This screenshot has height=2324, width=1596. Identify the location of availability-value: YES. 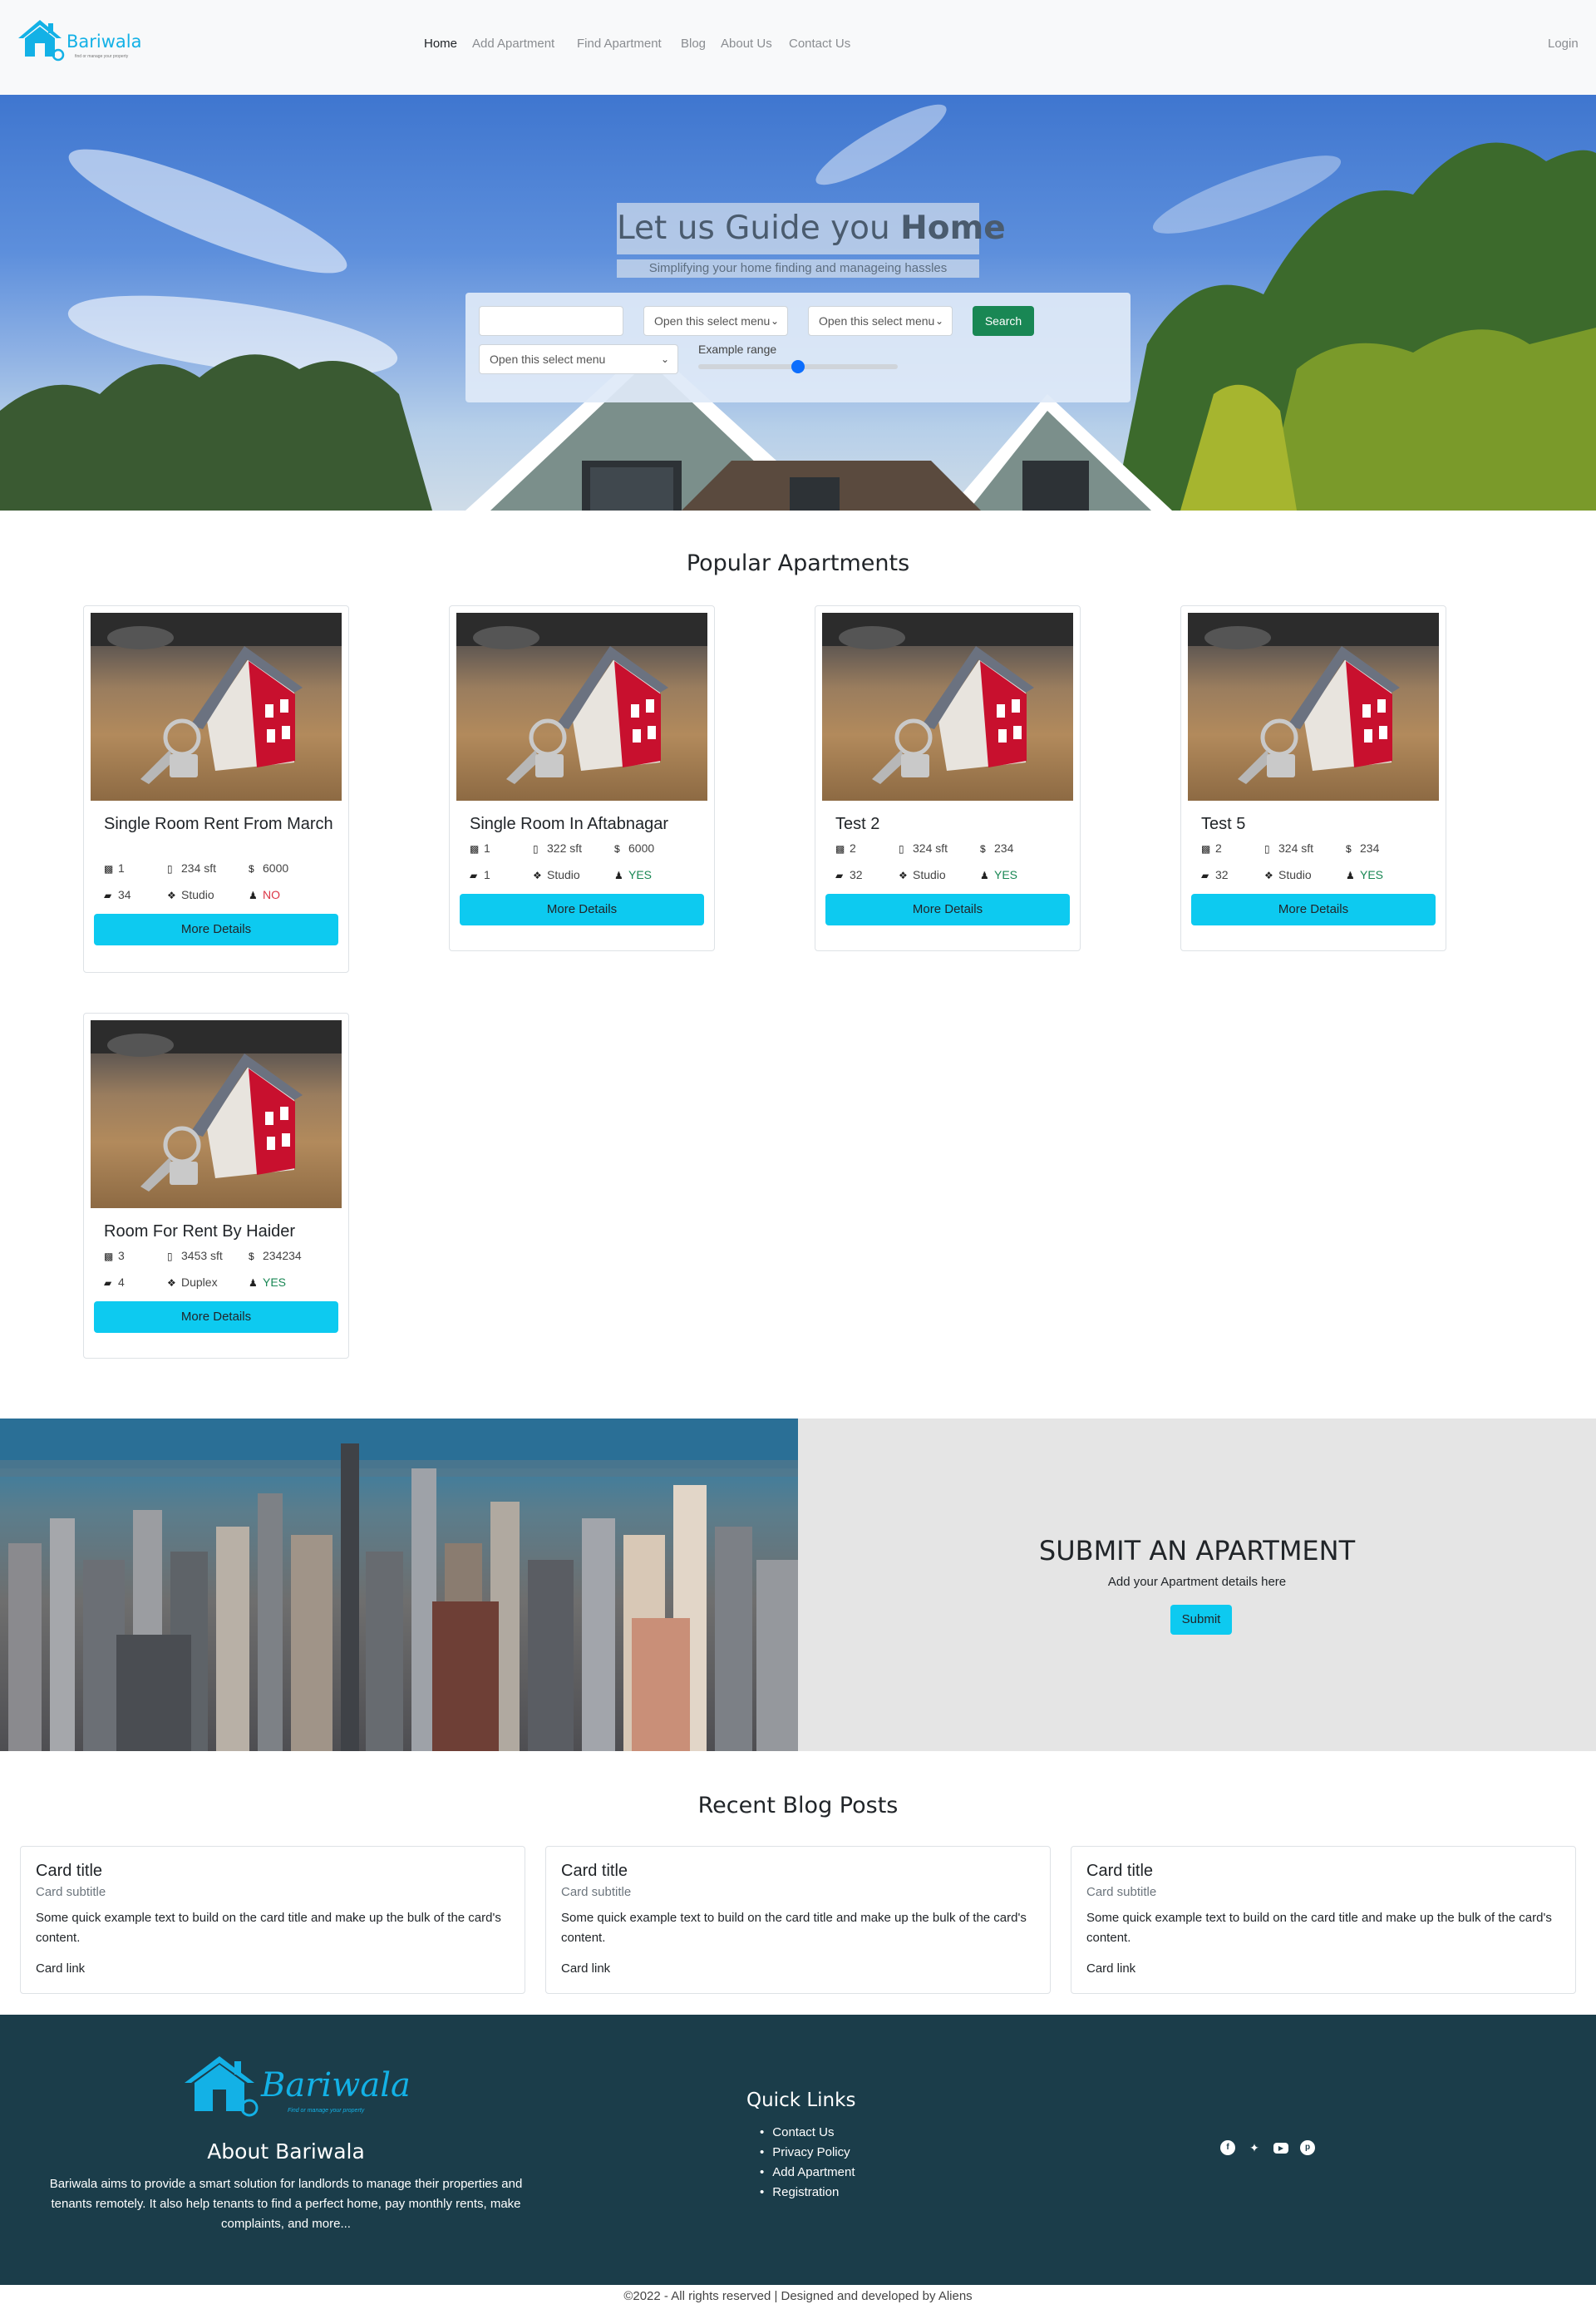
(640, 875).